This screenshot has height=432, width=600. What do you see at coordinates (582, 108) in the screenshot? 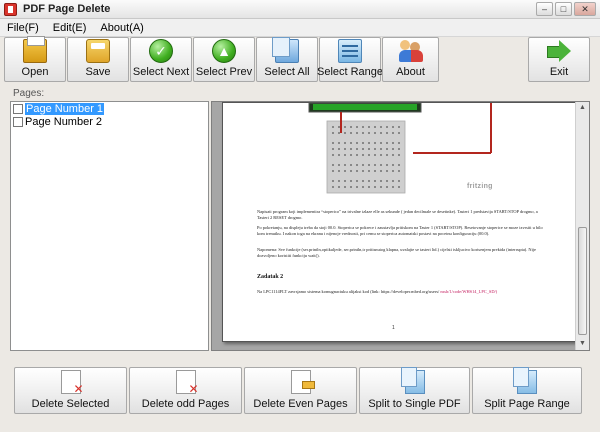
I see `scroll-up-arrow-icon: ▲` at bounding box center [582, 108].